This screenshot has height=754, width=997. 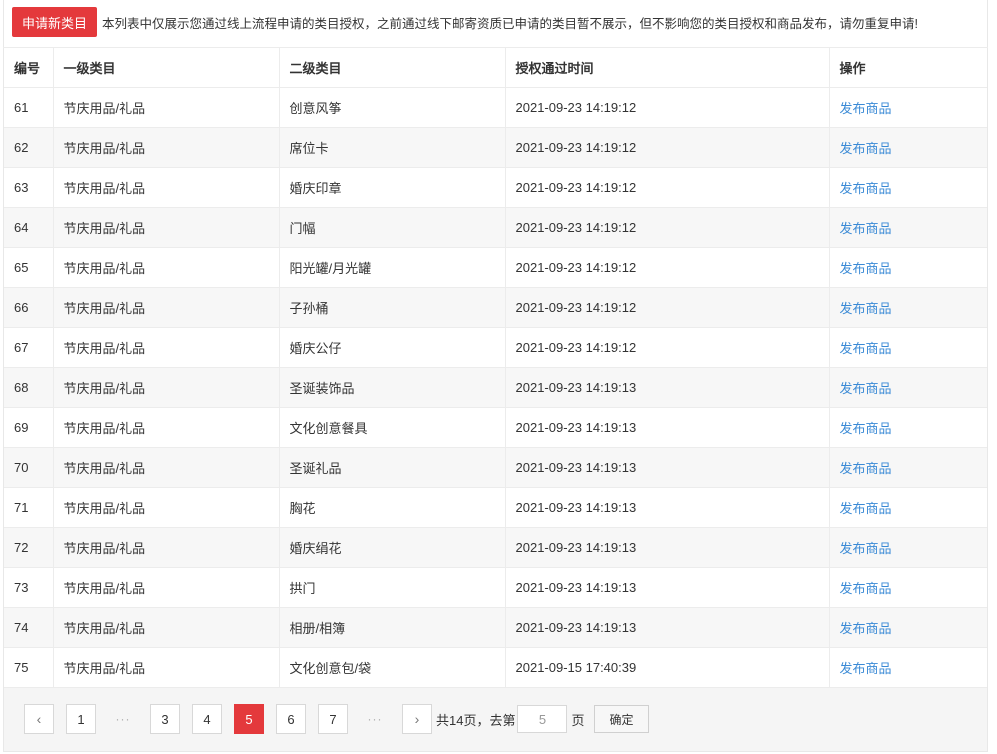 What do you see at coordinates (495, 147) in the screenshot?
I see `table-row: 62 节庆用品/礼品 席位卡 2021-09-23 14:19:12 发布商品` at bounding box center [495, 147].